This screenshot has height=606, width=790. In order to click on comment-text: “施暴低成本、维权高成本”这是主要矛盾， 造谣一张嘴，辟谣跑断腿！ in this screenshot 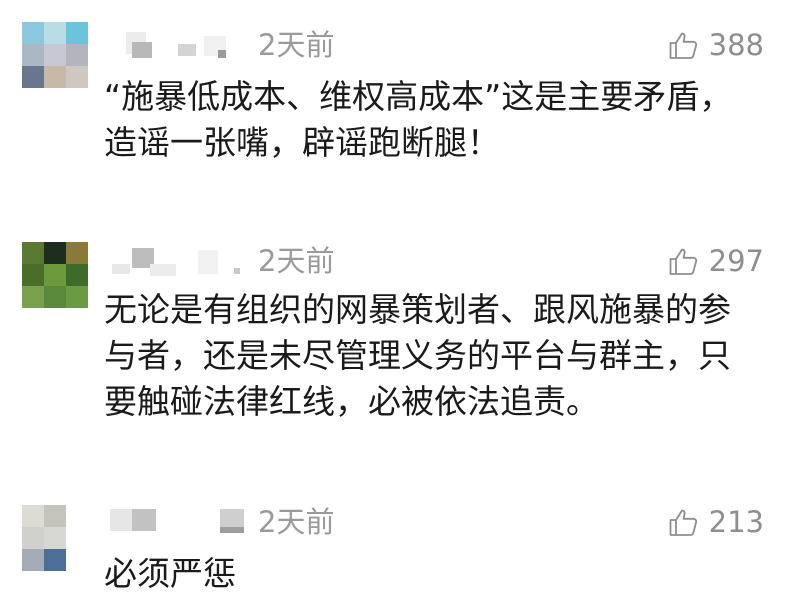, I will do `click(418, 119)`.